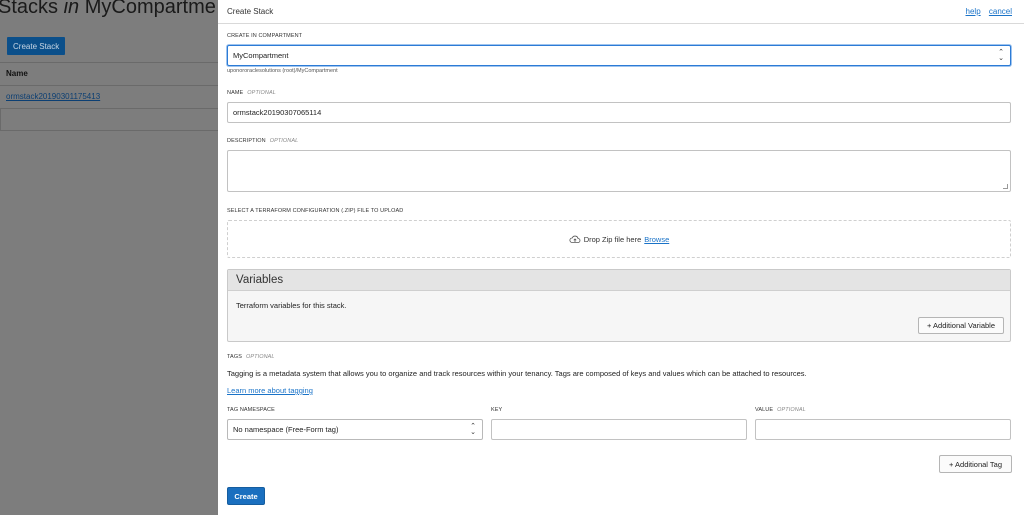 The height and width of the screenshot is (515, 1024). What do you see at coordinates (973, 11) in the screenshot?
I see `help-link: help` at bounding box center [973, 11].